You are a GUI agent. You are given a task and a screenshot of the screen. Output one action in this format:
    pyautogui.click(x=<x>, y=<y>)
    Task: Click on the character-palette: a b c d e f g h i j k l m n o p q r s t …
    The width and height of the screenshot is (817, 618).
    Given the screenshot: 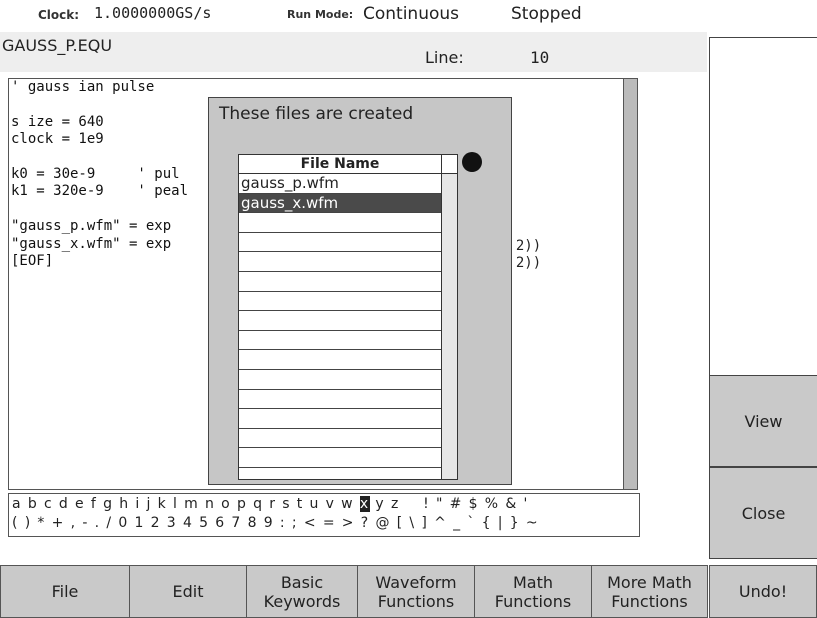 What is the action you would take?
    pyautogui.click(x=324, y=515)
    